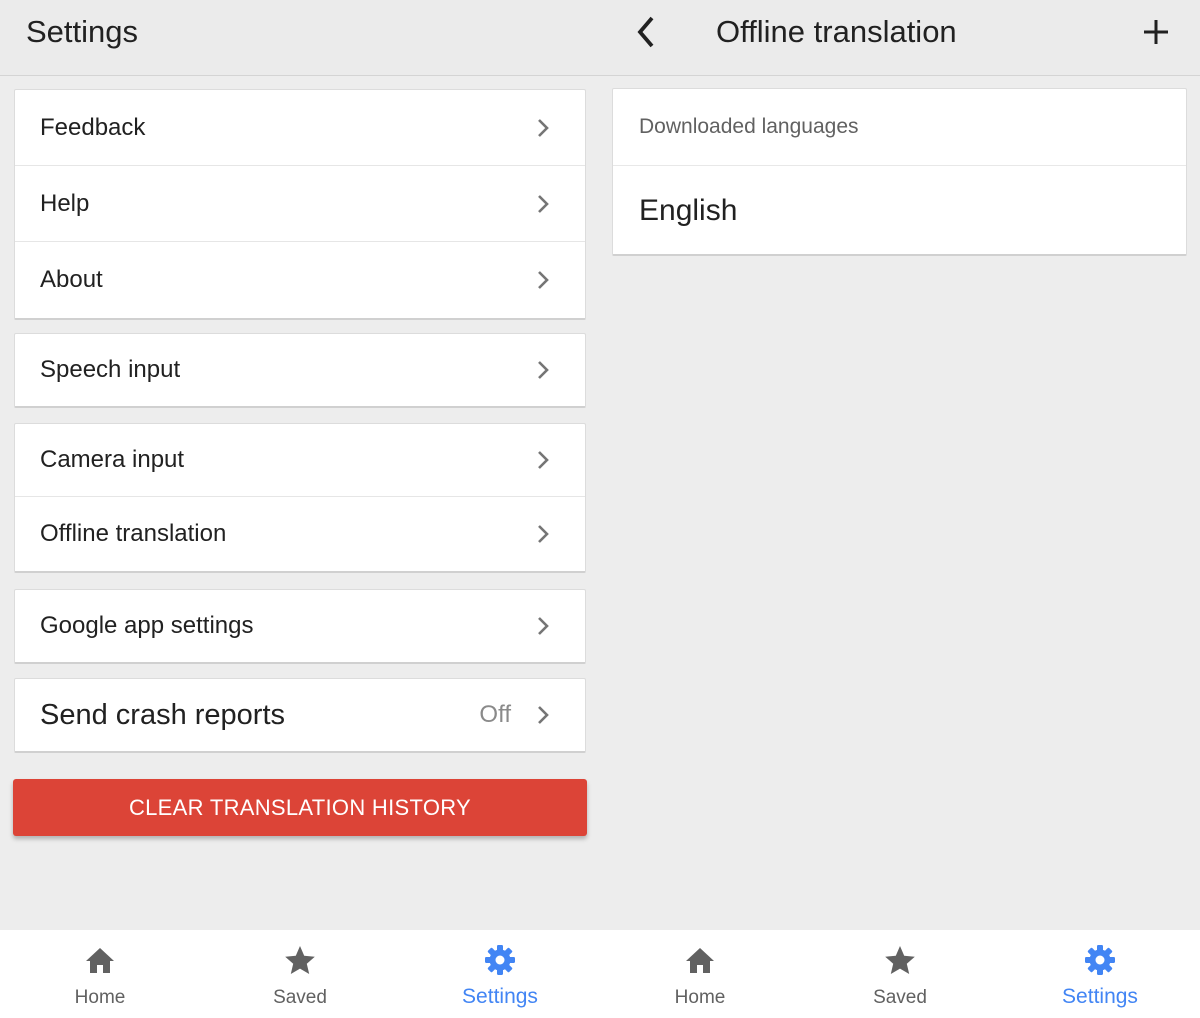 The width and height of the screenshot is (1200, 1018). I want to click on downloaded-languages-card: Downloaded languages English, so click(899, 172).